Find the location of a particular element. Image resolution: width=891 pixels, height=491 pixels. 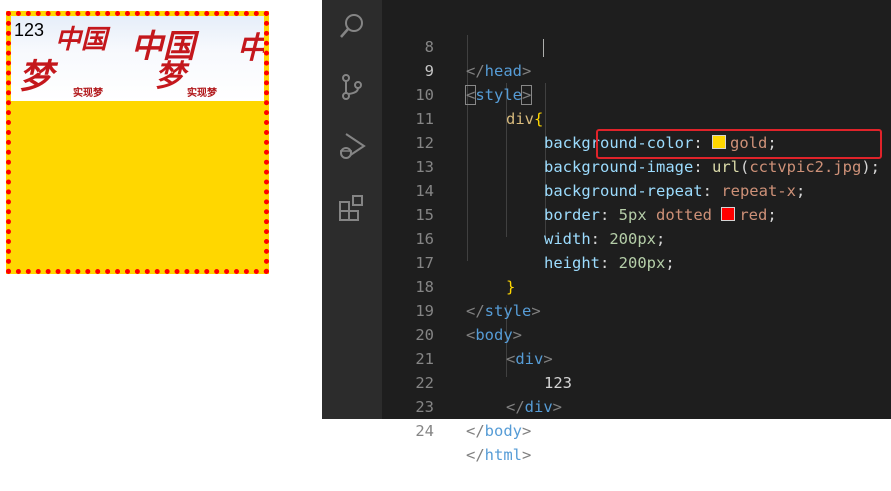

code-line: 19 <body> is located at coordinates (452, 309).